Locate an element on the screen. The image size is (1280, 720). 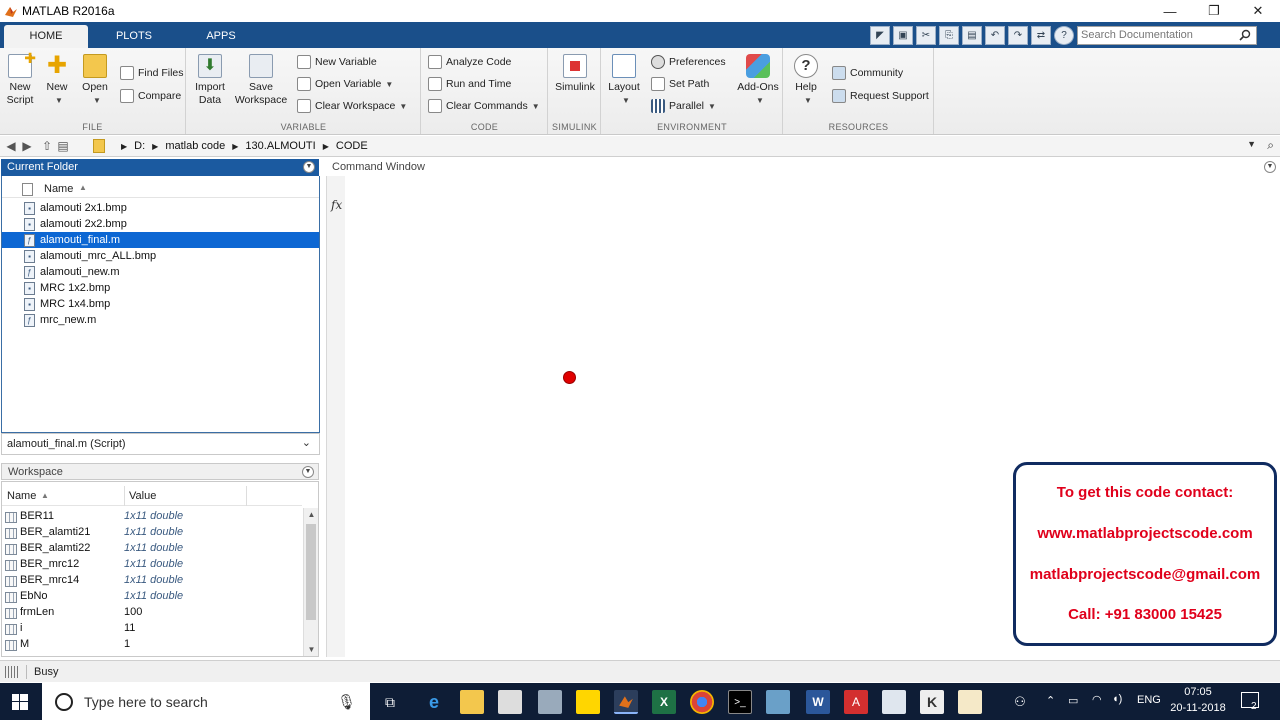
workspace-variable-row: BER11 1x11 double is located at coordinates (152, 516).